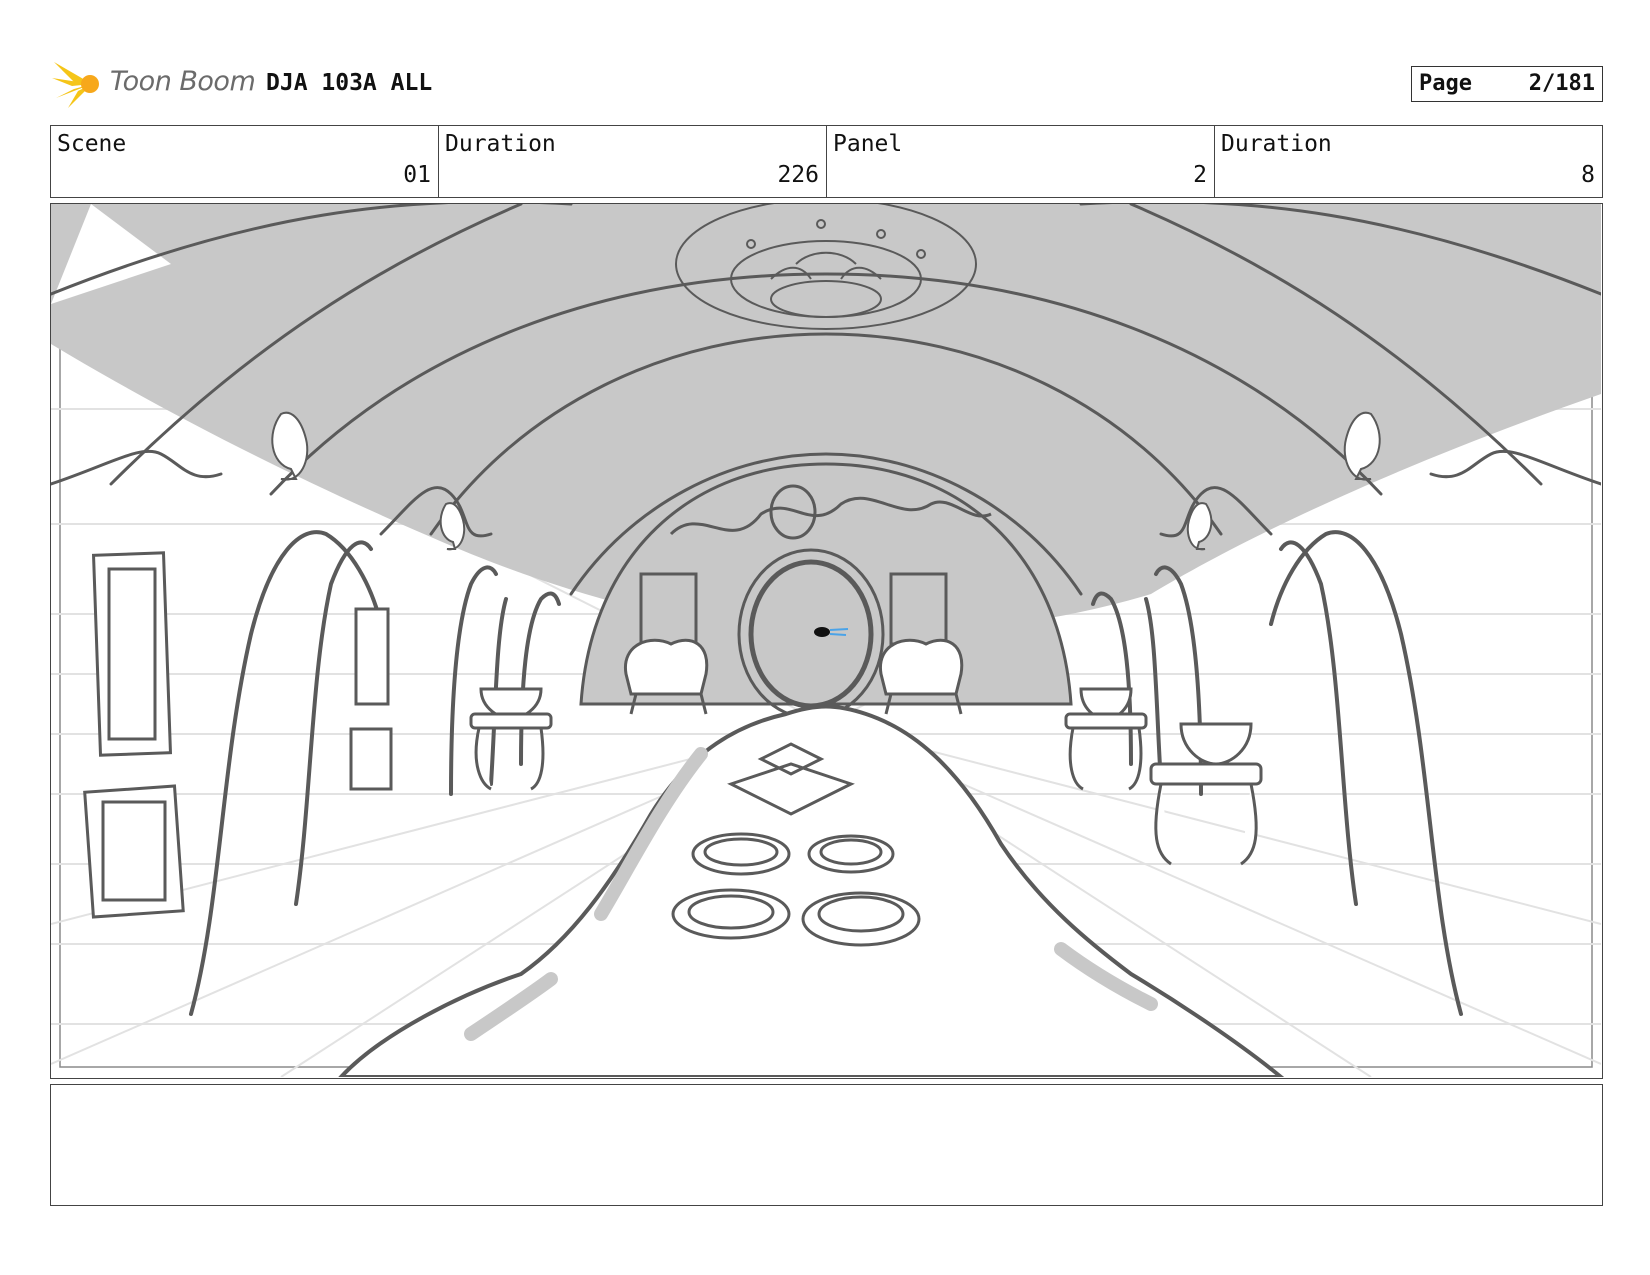  Describe the element at coordinates (633, 161) in the screenshot. I see `scene-duration-cell: Duration 226` at that location.